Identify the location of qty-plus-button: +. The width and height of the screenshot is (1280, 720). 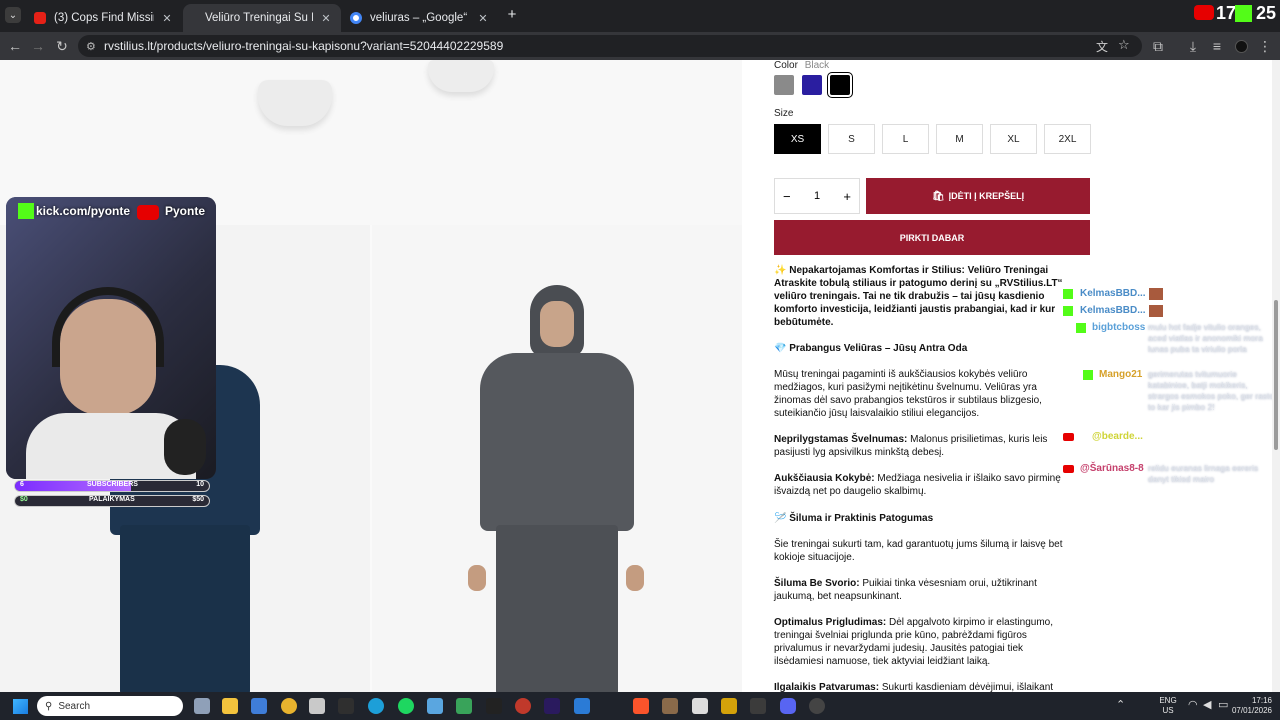
(847, 196).